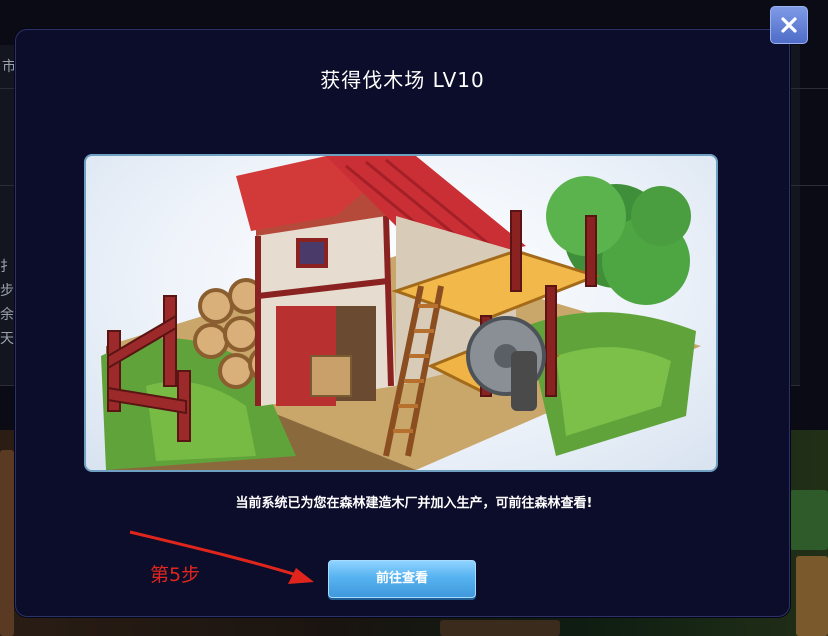 The image size is (828, 636). I want to click on background-text: 天, so click(7, 339).